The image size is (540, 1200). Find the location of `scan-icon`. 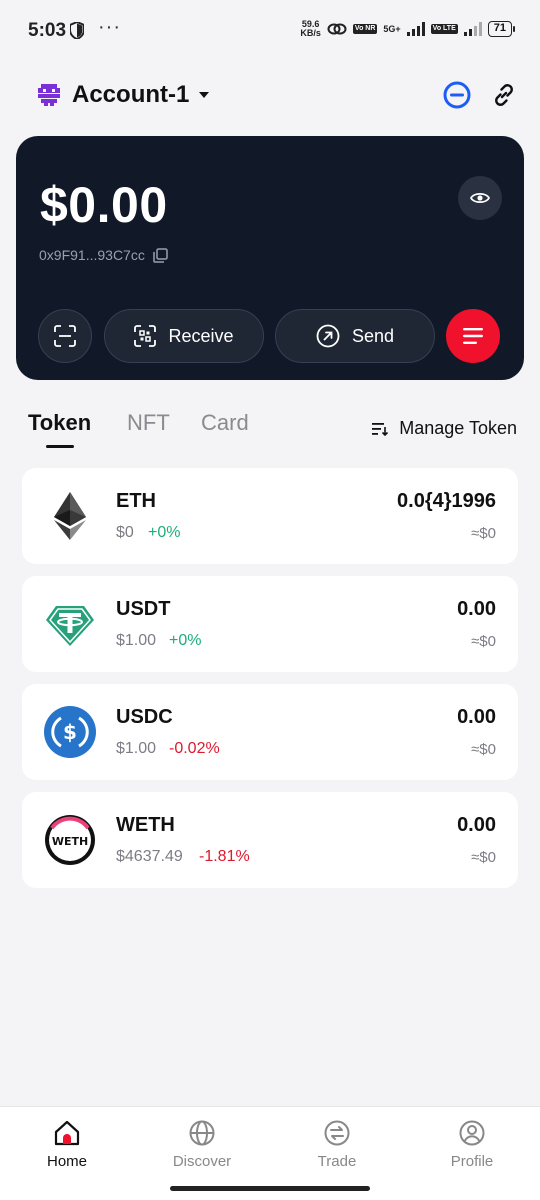

scan-icon is located at coordinates (65, 336).